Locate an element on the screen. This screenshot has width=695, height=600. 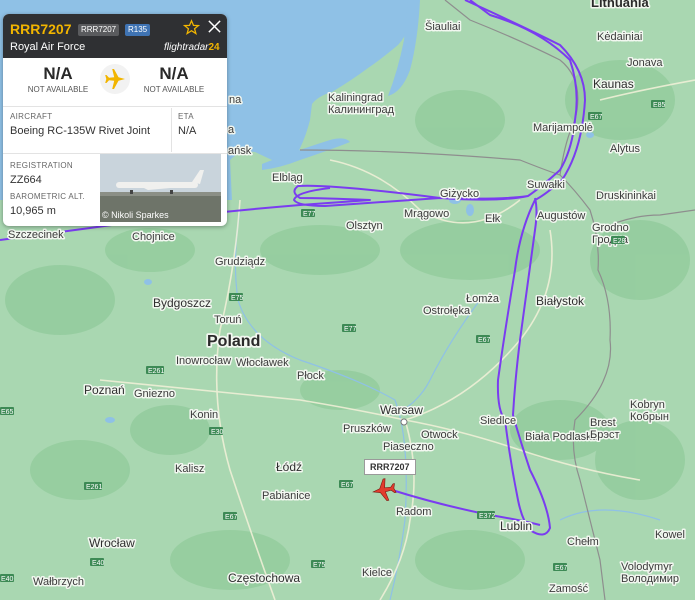
svg-text: E28 is located at coordinates (619, 241).